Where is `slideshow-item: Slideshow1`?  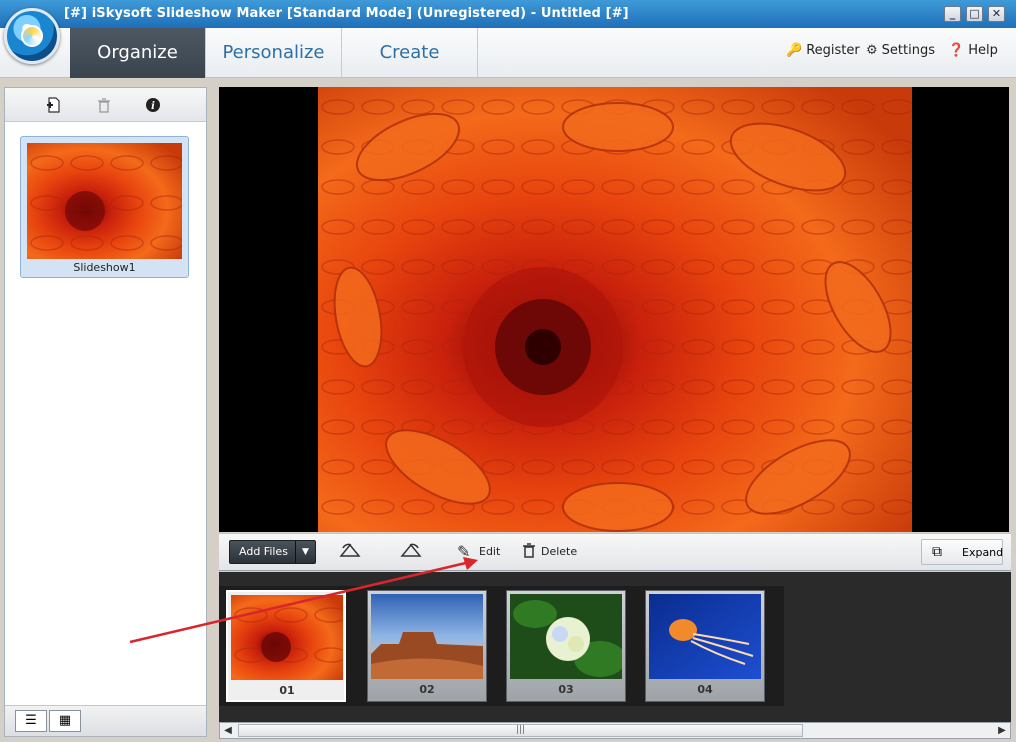 slideshow-item: Slideshow1 is located at coordinates (104, 207).